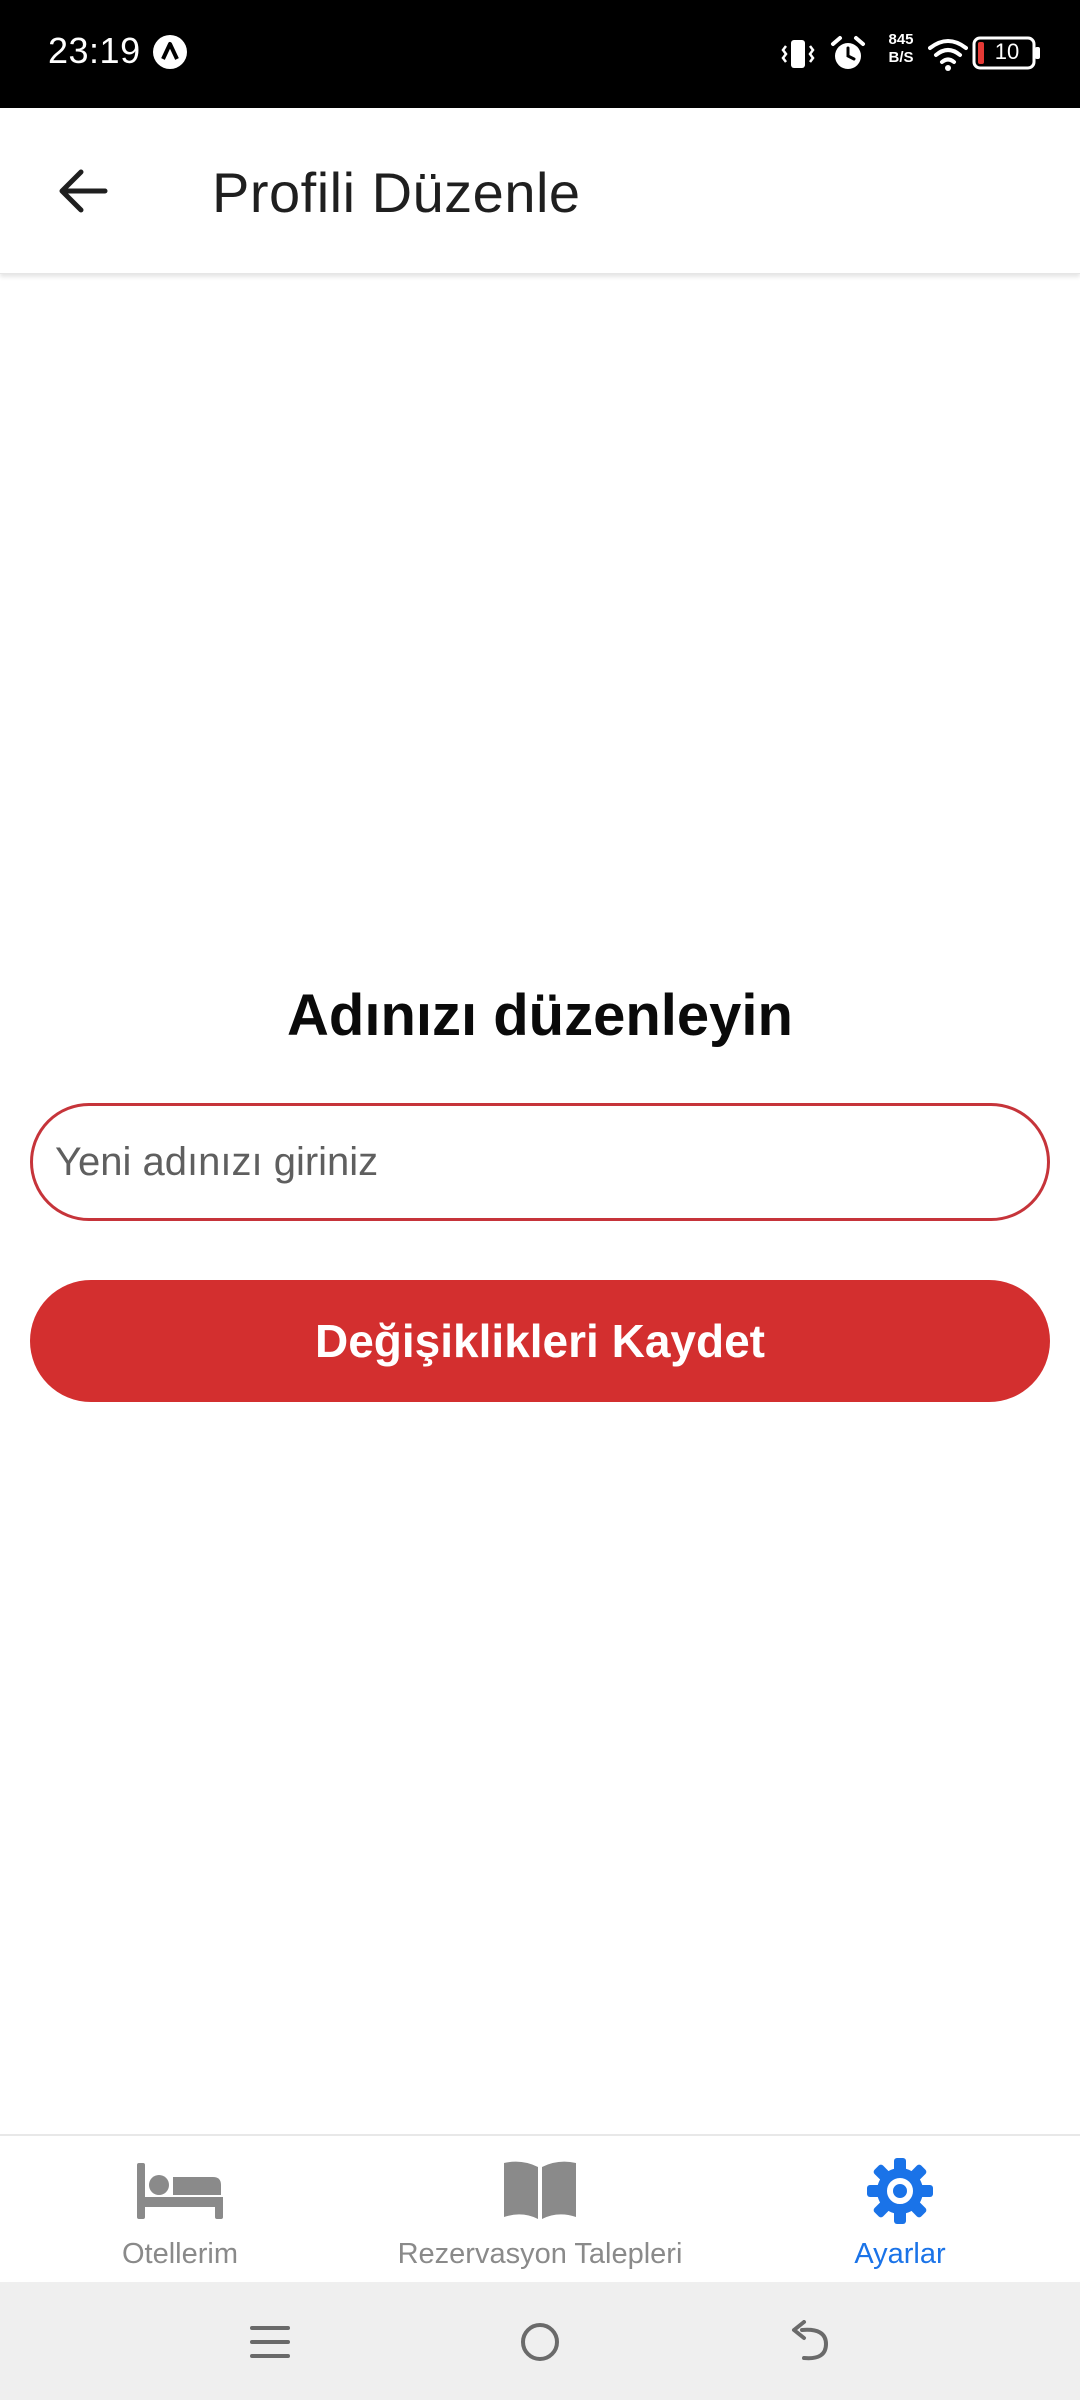 The image size is (1080, 2400). I want to click on page-title: Profili Düzenle, so click(396, 192).